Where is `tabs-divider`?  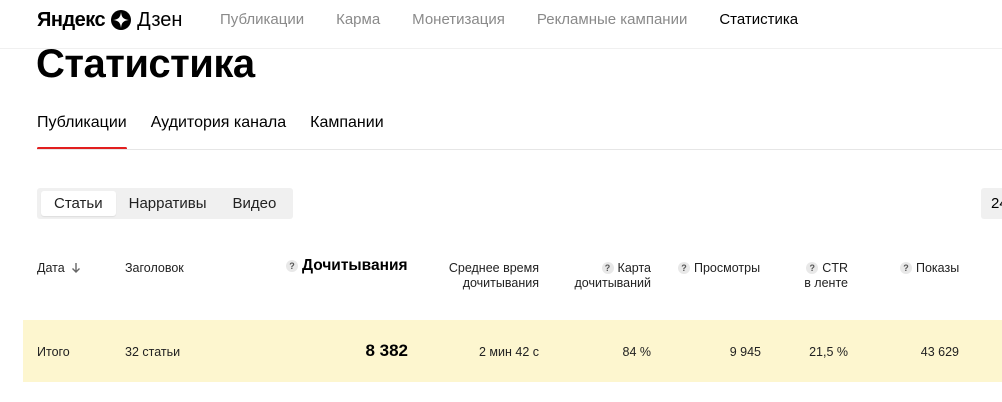 tabs-divider is located at coordinates (519, 149).